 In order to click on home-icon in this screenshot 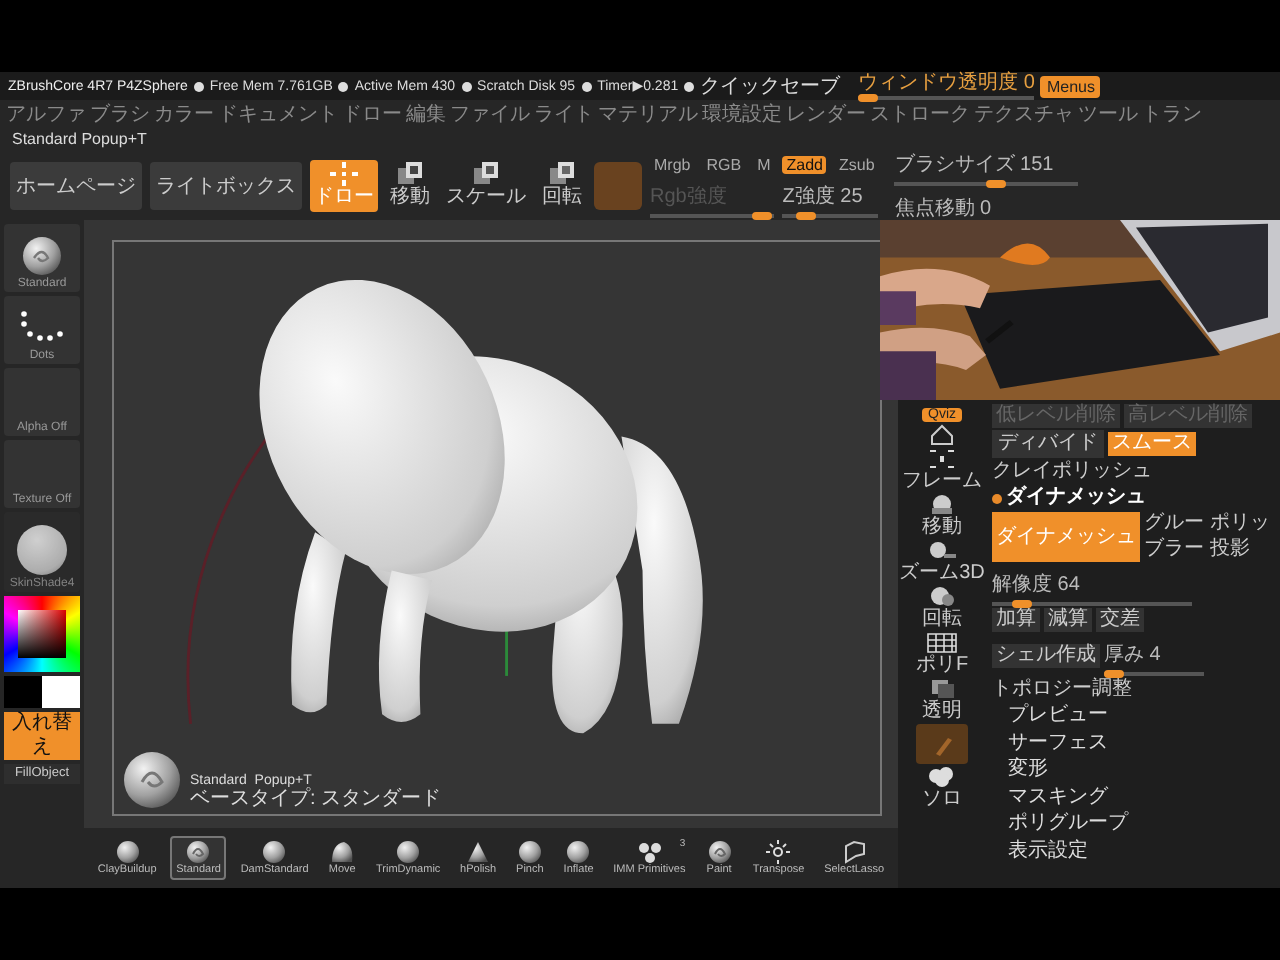, I will do `click(942, 435)`.